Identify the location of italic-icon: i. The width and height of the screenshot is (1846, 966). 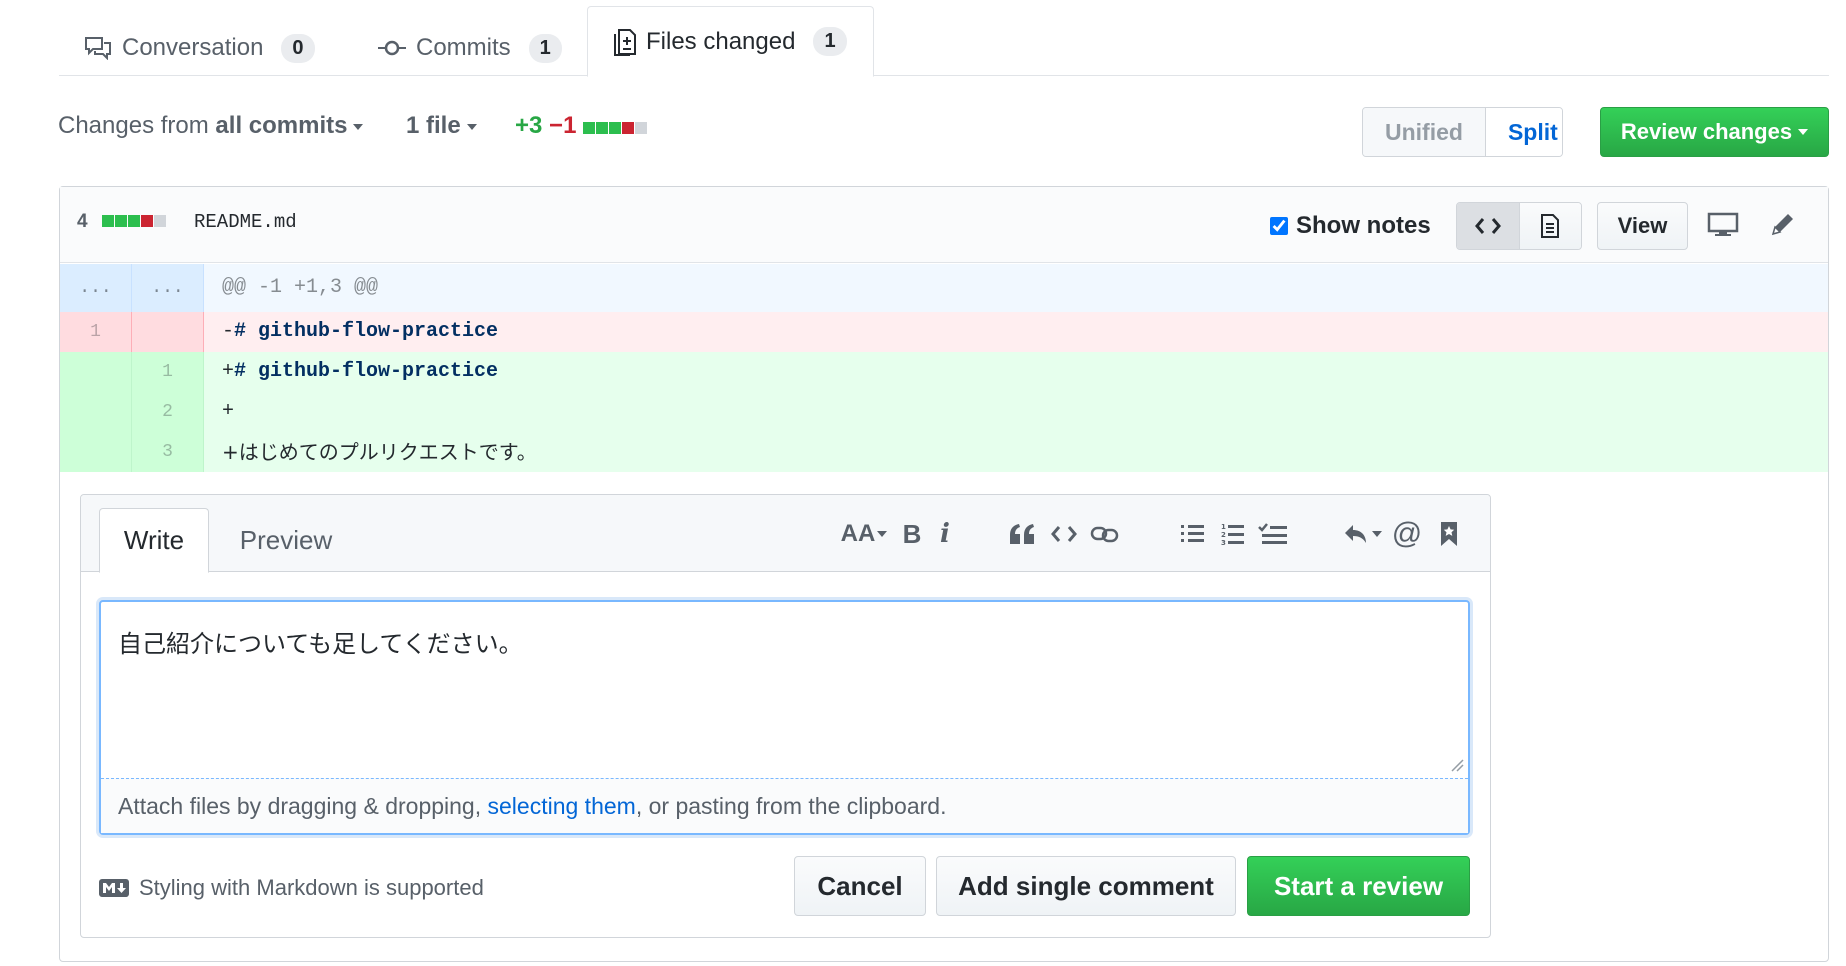
(945, 534).